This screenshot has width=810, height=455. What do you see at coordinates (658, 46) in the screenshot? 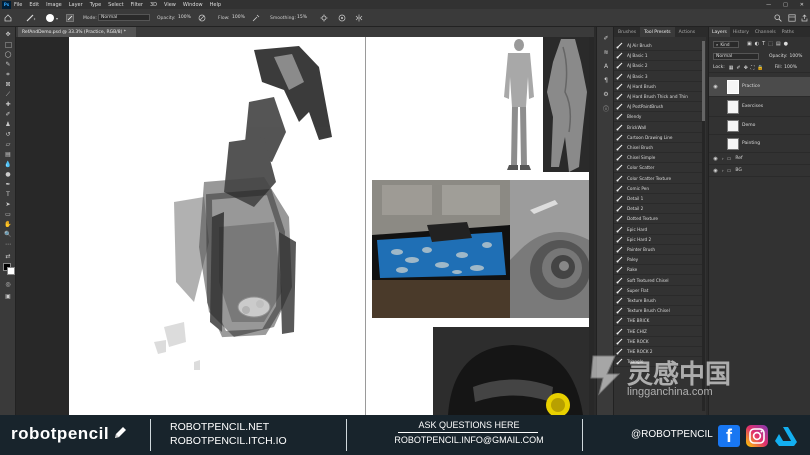
I see `preset-item: AJ Air Brush` at bounding box center [658, 46].